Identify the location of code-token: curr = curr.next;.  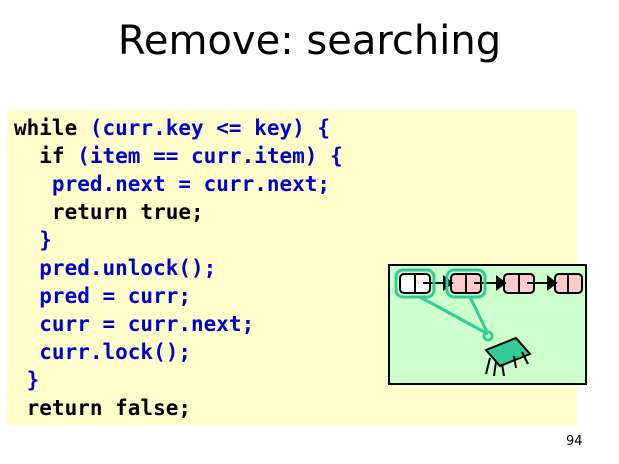
(134, 324).